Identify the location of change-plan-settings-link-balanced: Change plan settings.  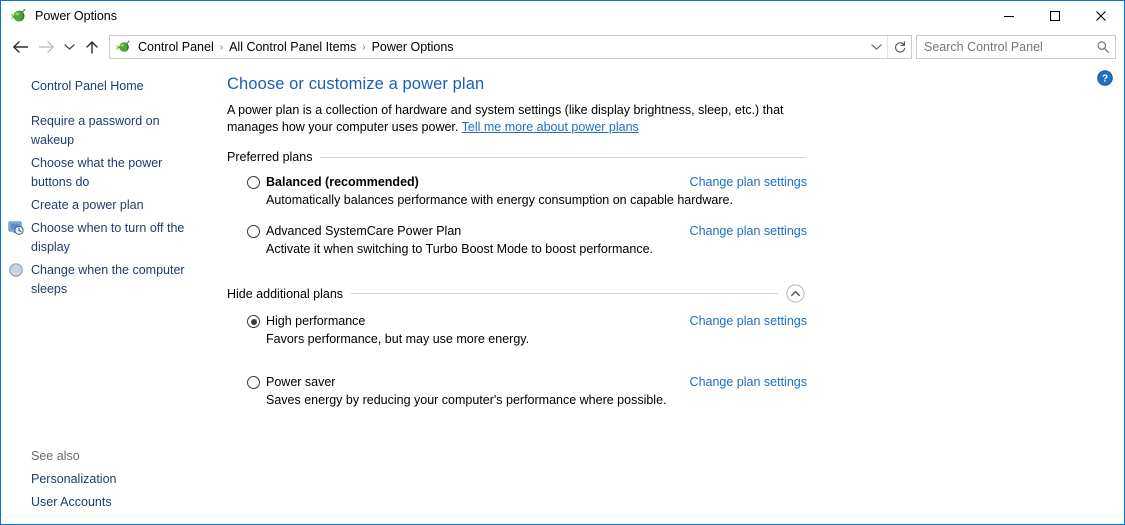
(741, 182).